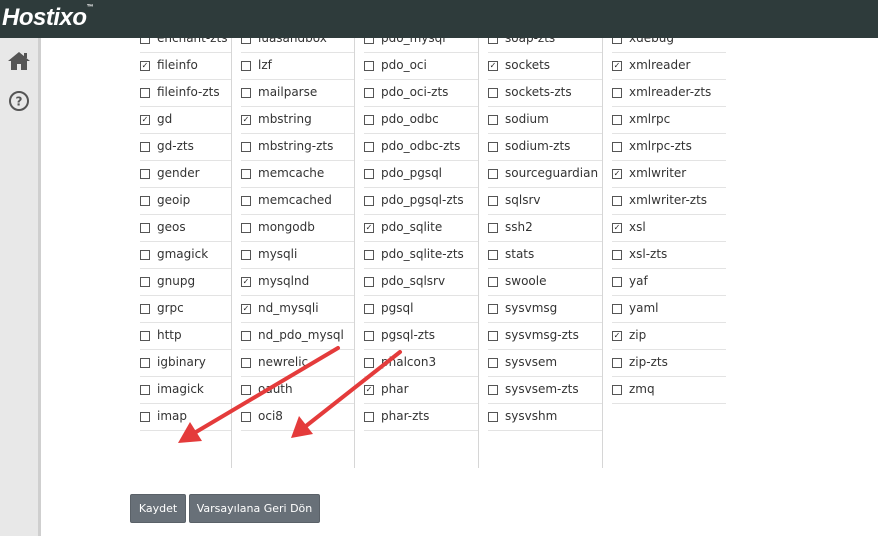 The image size is (878, 536). What do you see at coordinates (297, 45) in the screenshot?
I see `extension-option: luasandbox` at bounding box center [297, 45].